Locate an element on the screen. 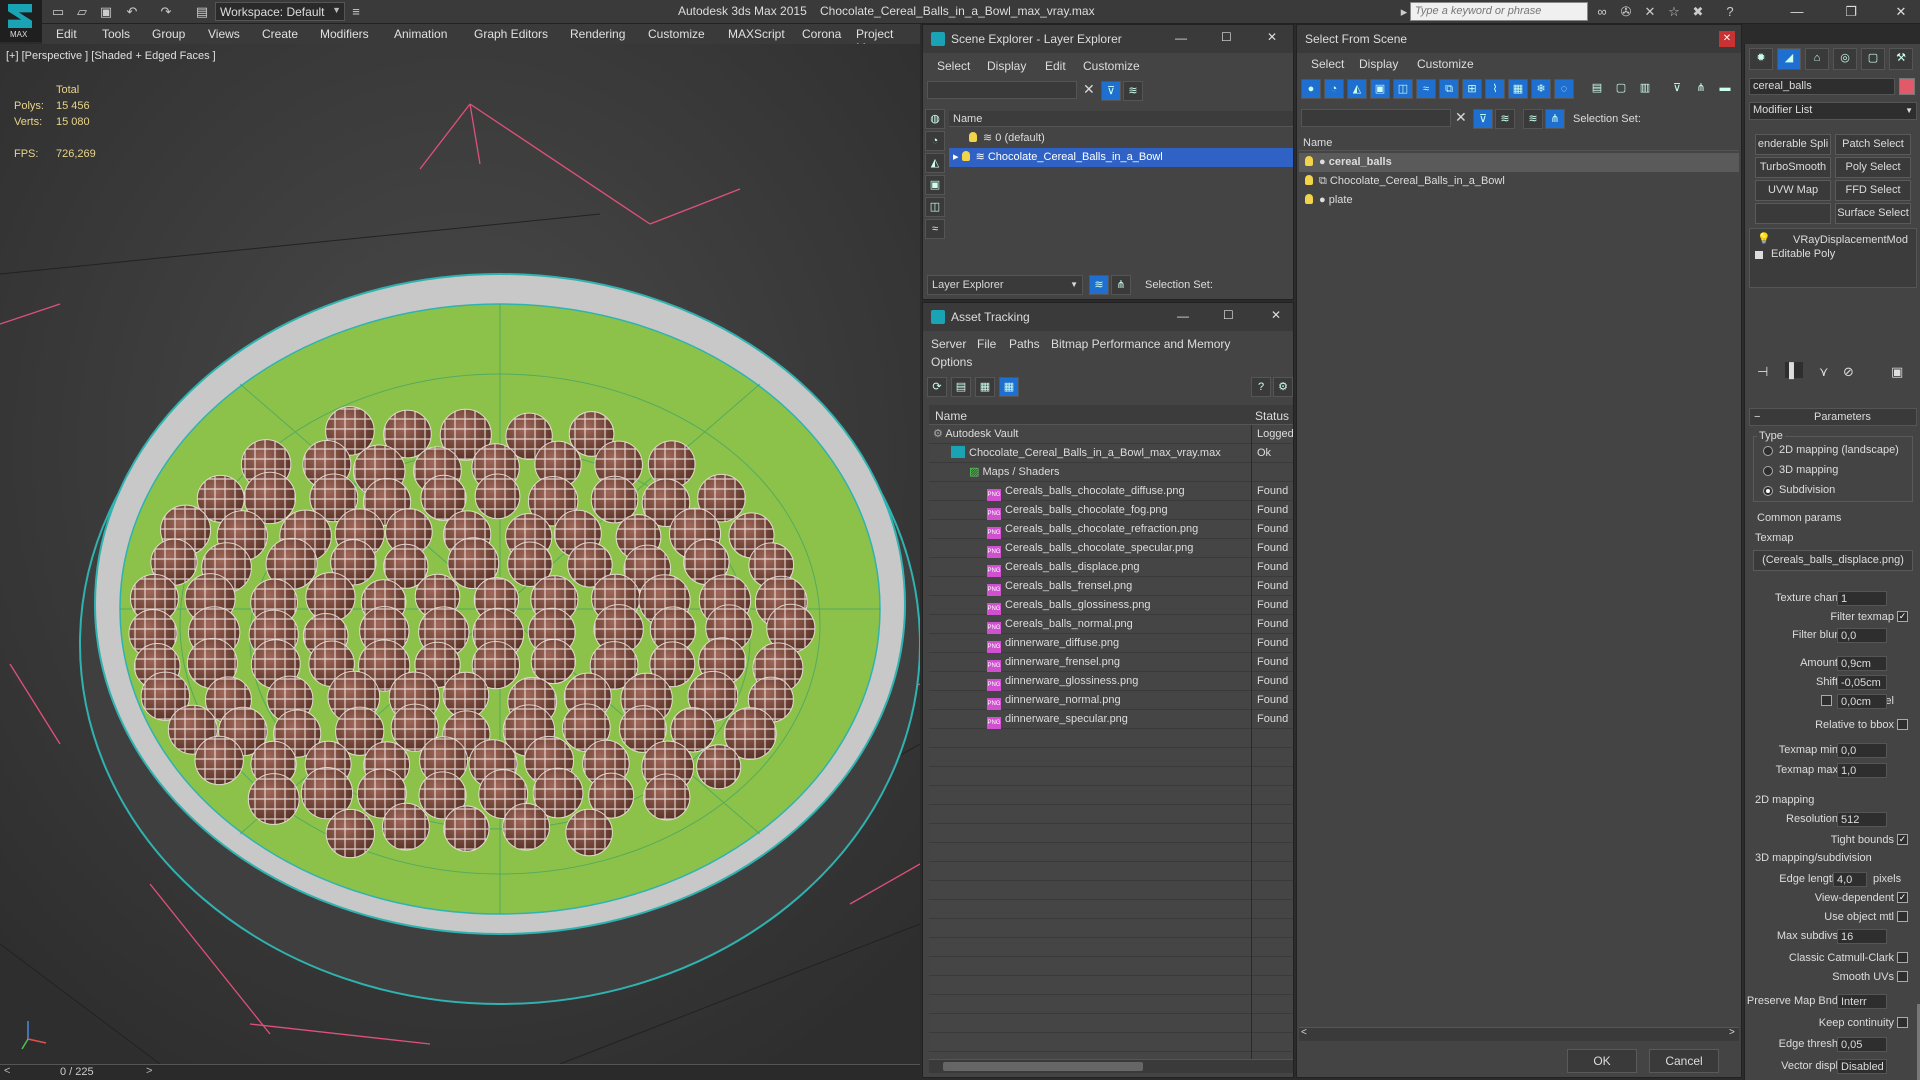  texmap-max-spinner: 1,0 is located at coordinates (1862, 770).